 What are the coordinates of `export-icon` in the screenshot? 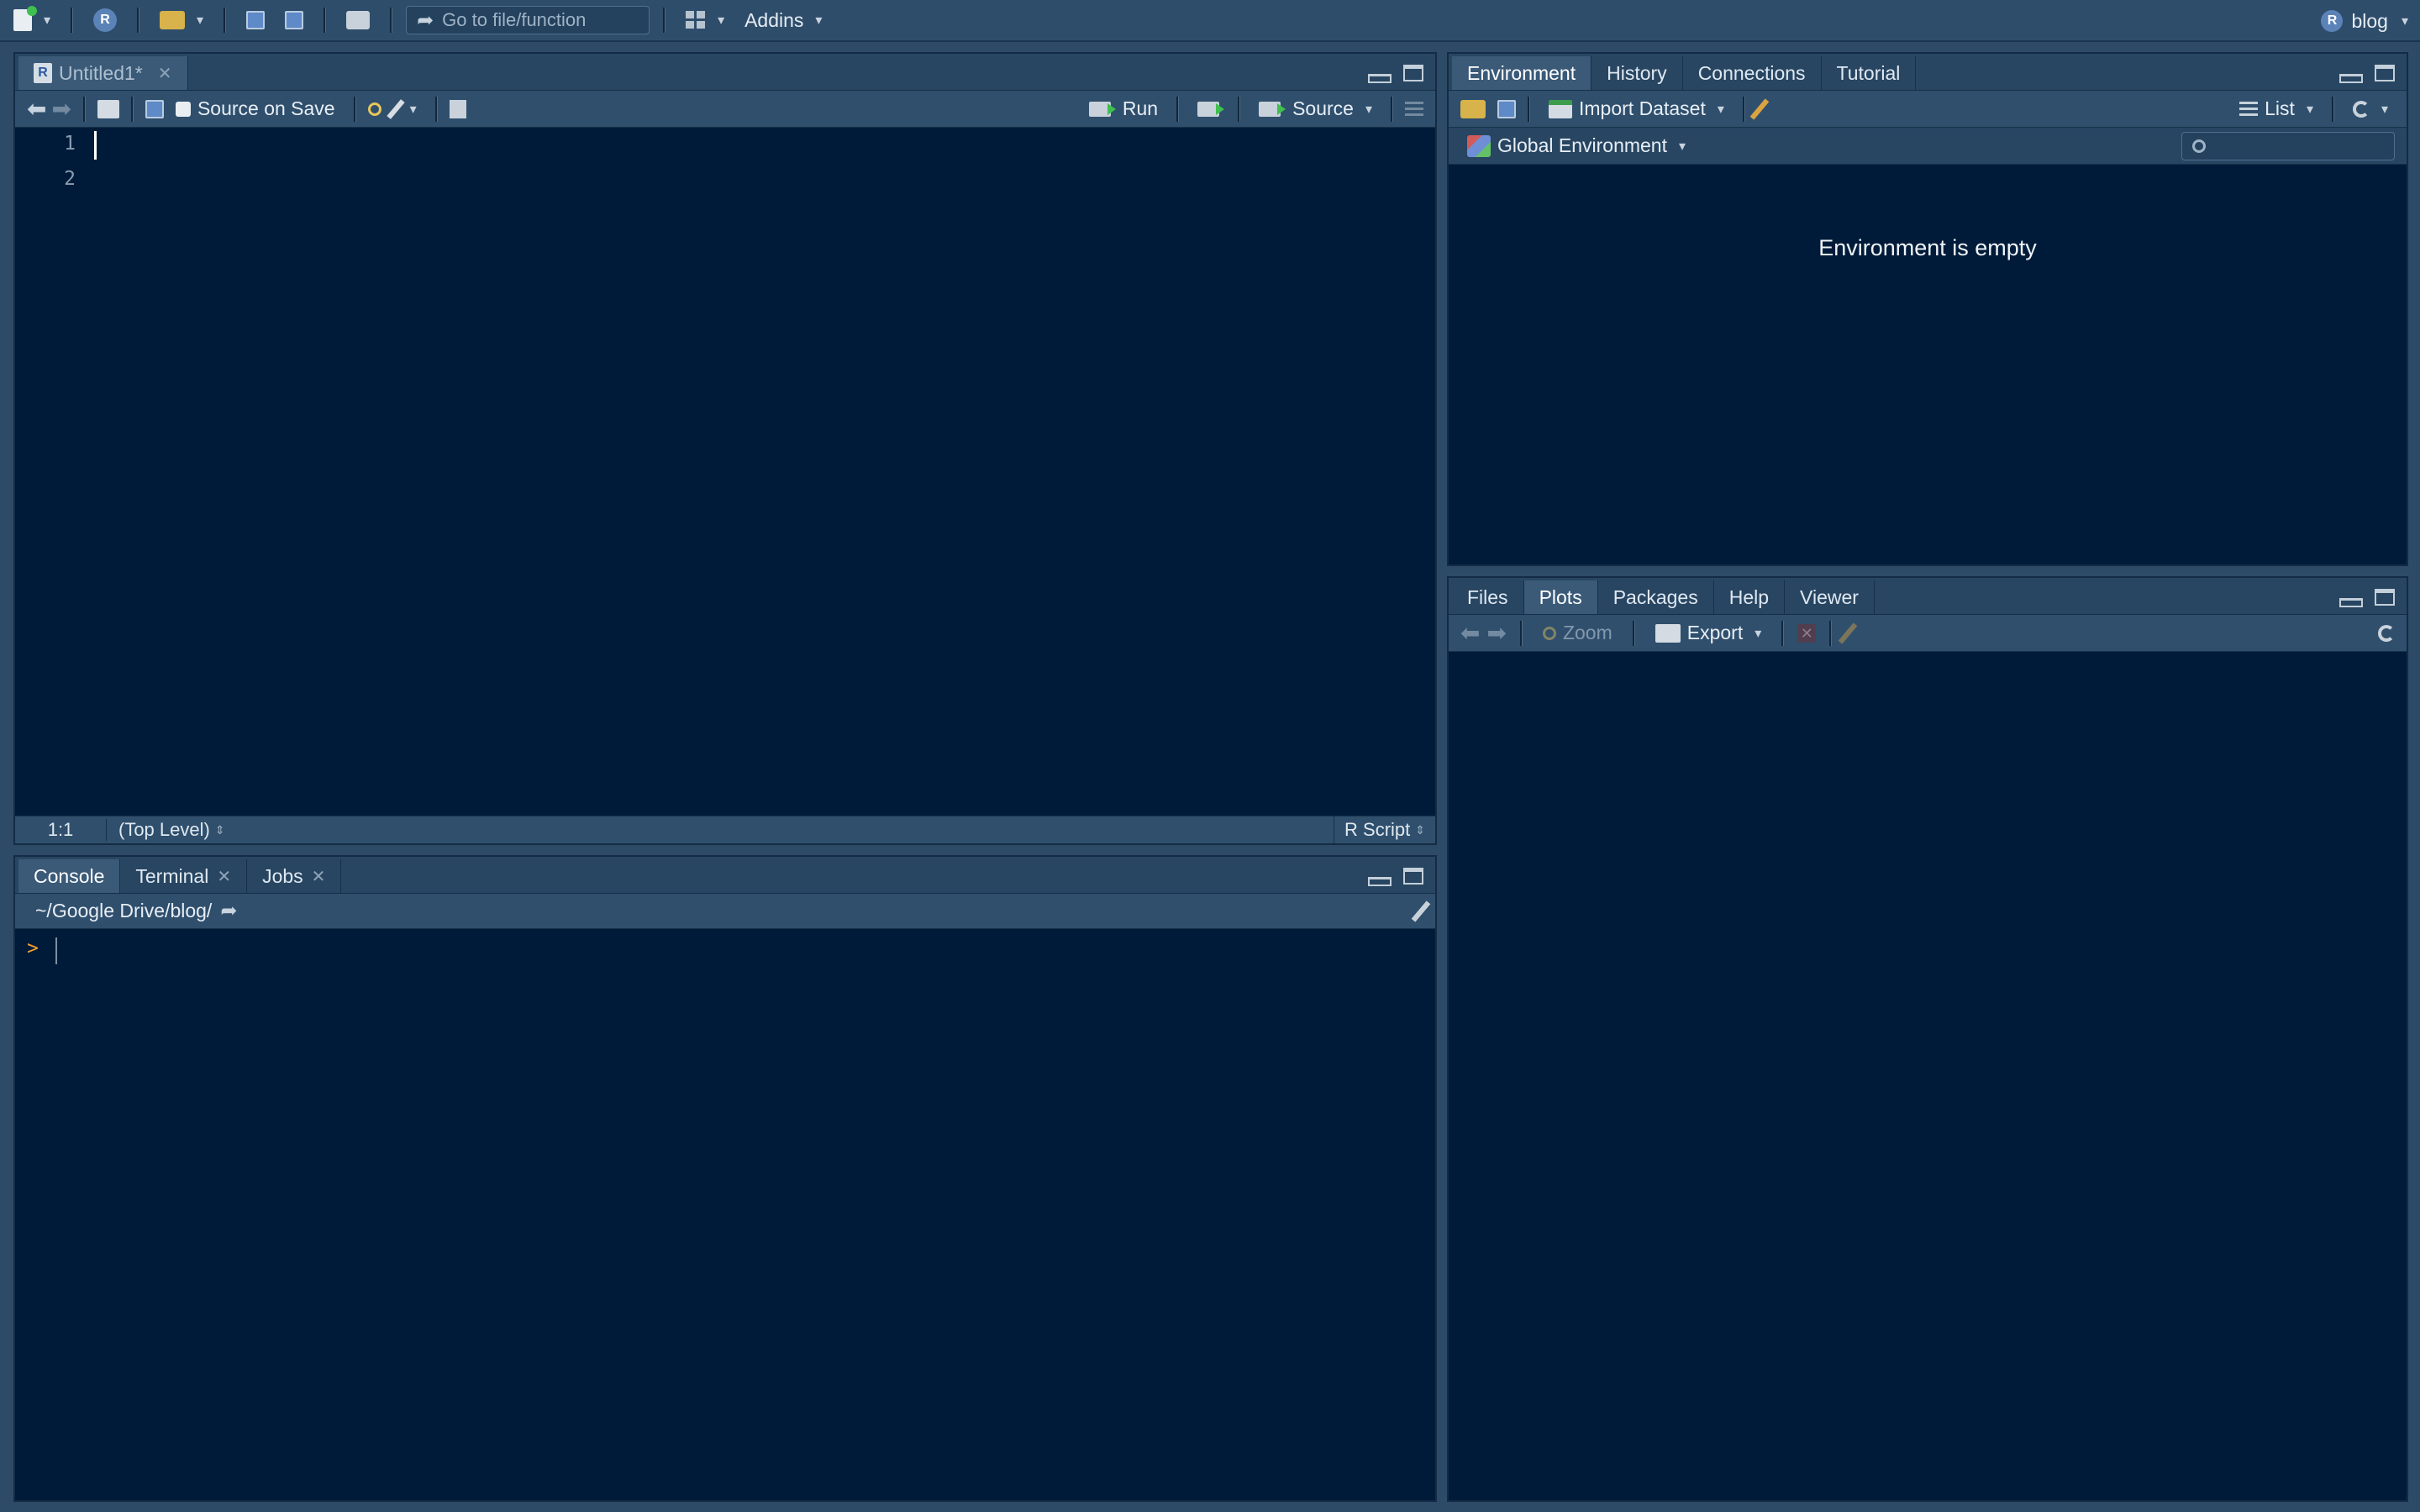 It's located at (1668, 633).